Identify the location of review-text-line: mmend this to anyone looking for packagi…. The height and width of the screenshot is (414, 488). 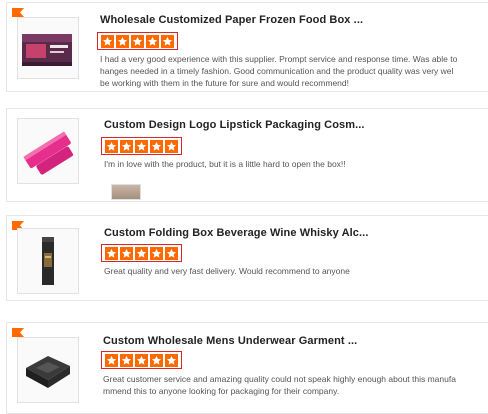
(221, 391).